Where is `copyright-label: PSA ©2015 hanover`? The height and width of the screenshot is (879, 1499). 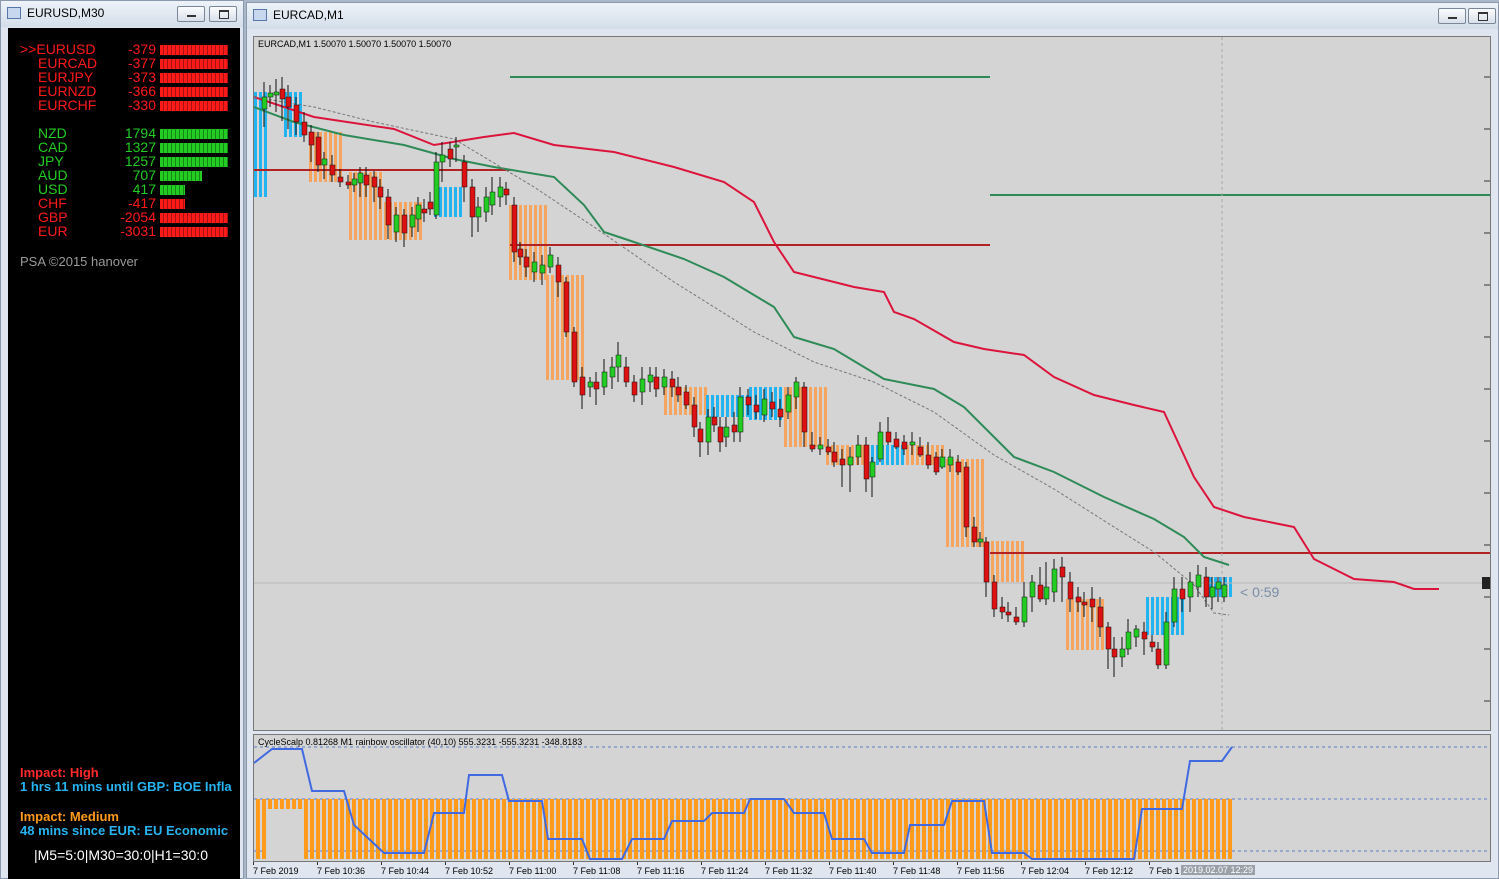 copyright-label: PSA ©2015 hanover is located at coordinates (79, 261).